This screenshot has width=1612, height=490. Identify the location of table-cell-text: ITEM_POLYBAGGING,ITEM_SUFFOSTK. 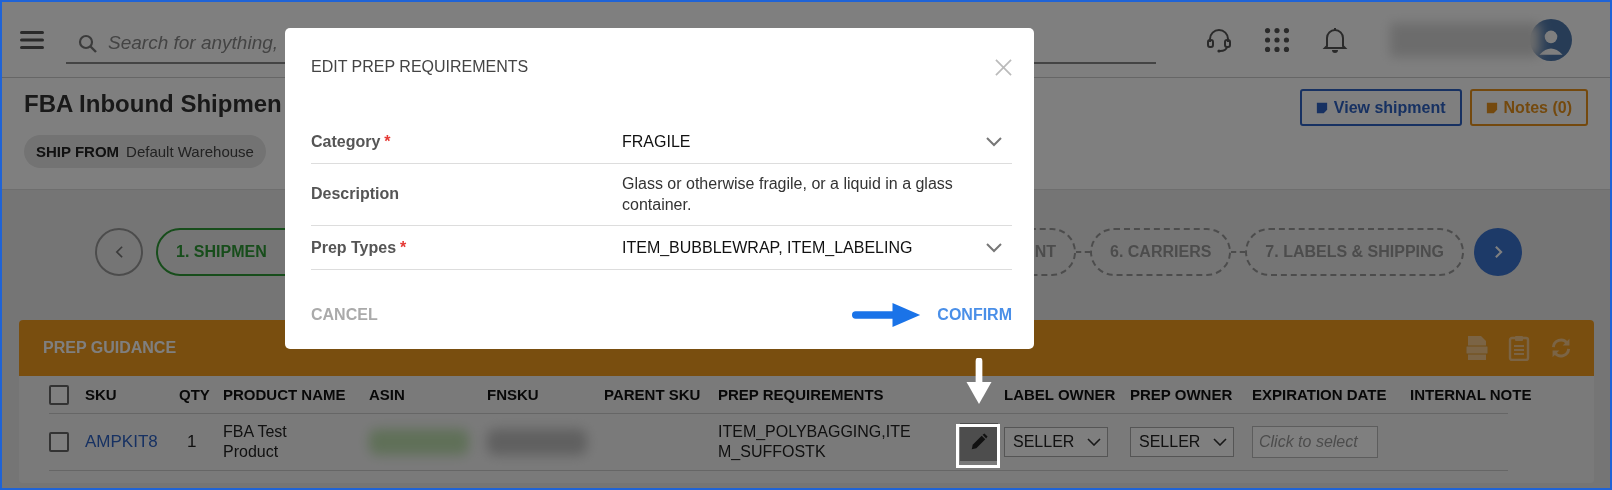
(815, 442).